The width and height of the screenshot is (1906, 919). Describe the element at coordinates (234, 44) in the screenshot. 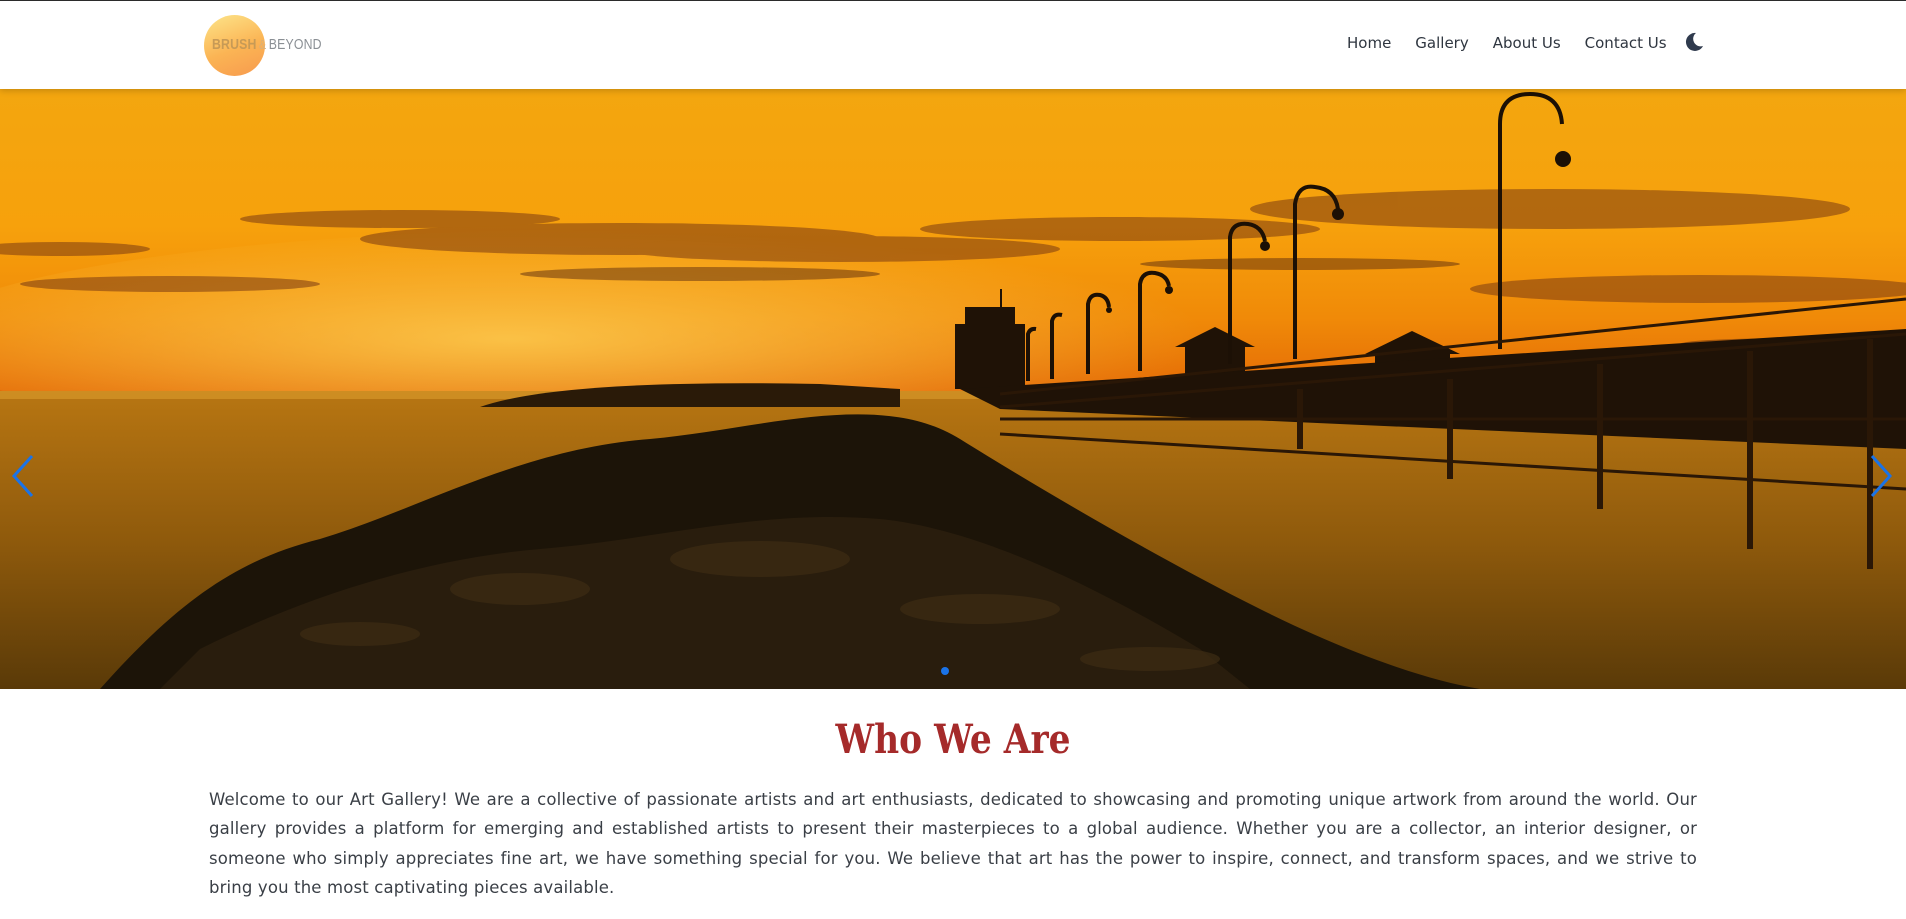

I see `logo-word-brush: BRUSH` at that location.